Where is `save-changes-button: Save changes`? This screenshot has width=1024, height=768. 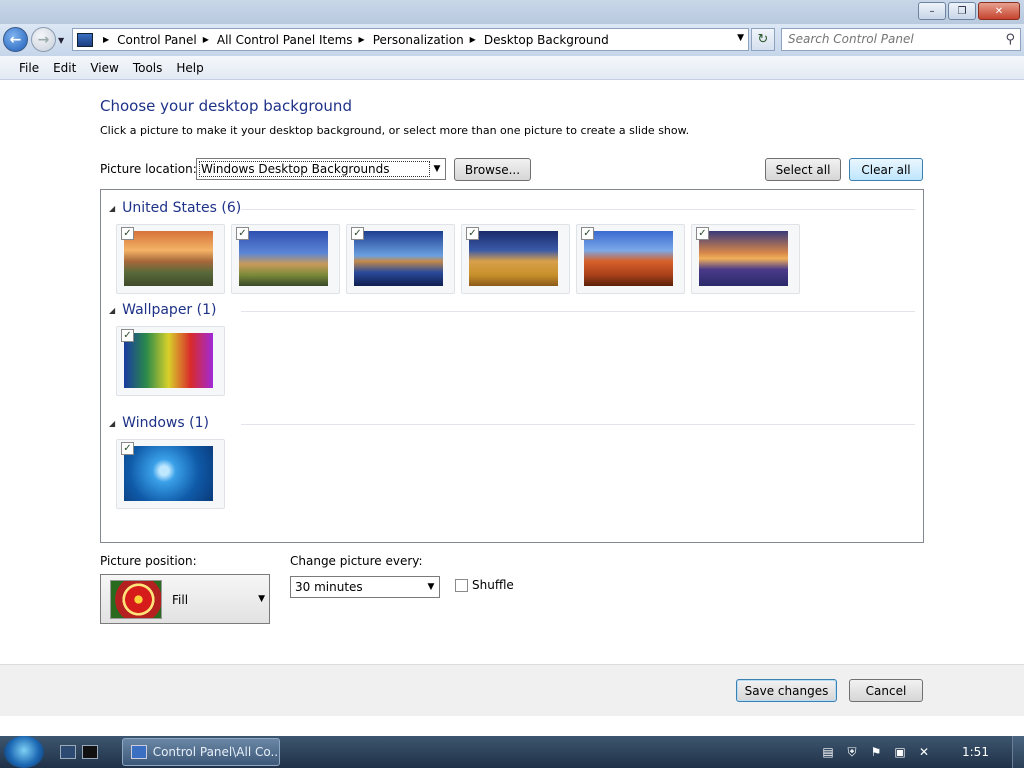 save-changes-button: Save changes is located at coordinates (786, 690).